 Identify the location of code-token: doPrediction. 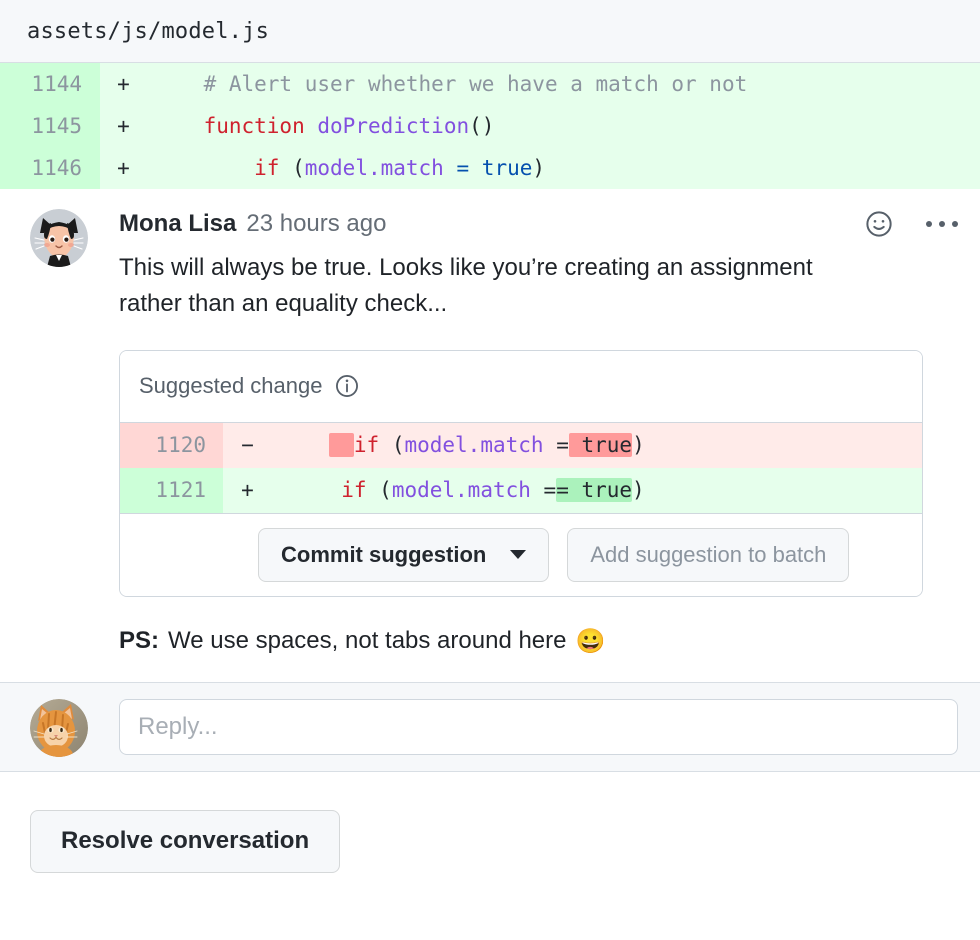
(393, 126).